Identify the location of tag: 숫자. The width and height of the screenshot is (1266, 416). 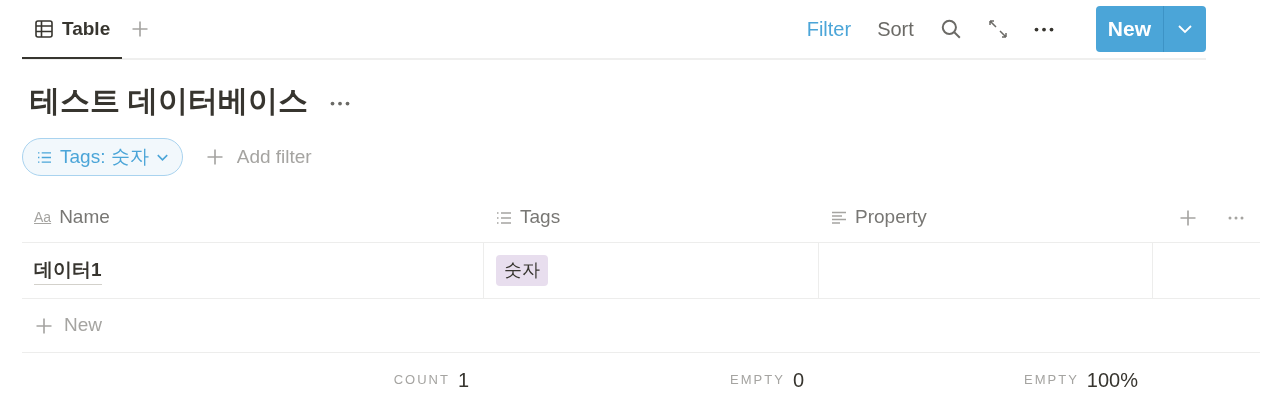
(522, 270).